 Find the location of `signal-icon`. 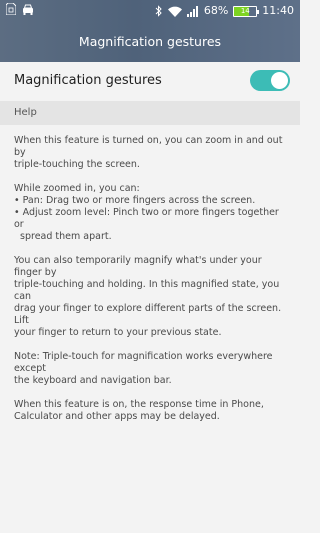

signal-icon is located at coordinates (192, 11).